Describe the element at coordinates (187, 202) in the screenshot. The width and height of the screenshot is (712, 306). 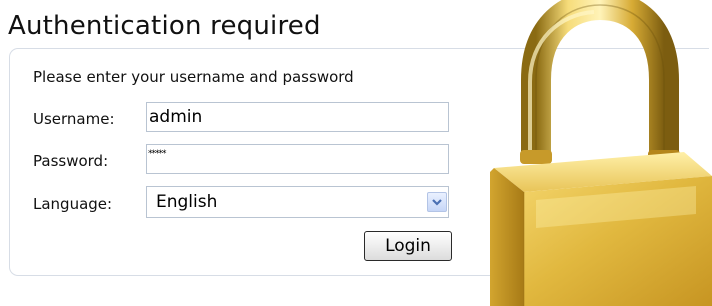
I see `language-select-value: English` at that location.